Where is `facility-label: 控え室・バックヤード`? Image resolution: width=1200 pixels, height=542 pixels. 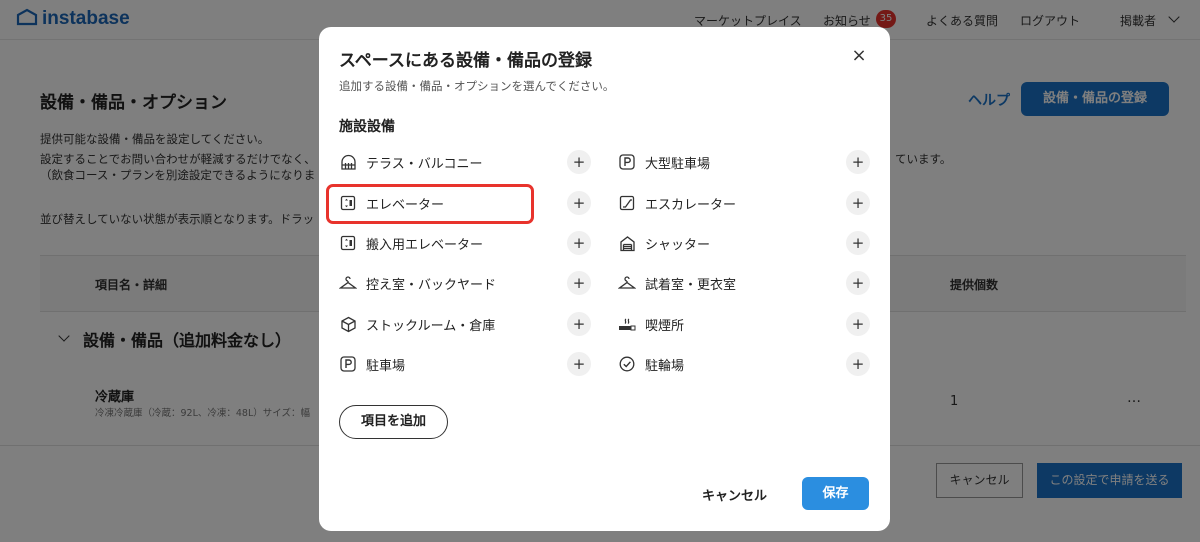 facility-label: 控え室・バックヤード is located at coordinates (431, 285).